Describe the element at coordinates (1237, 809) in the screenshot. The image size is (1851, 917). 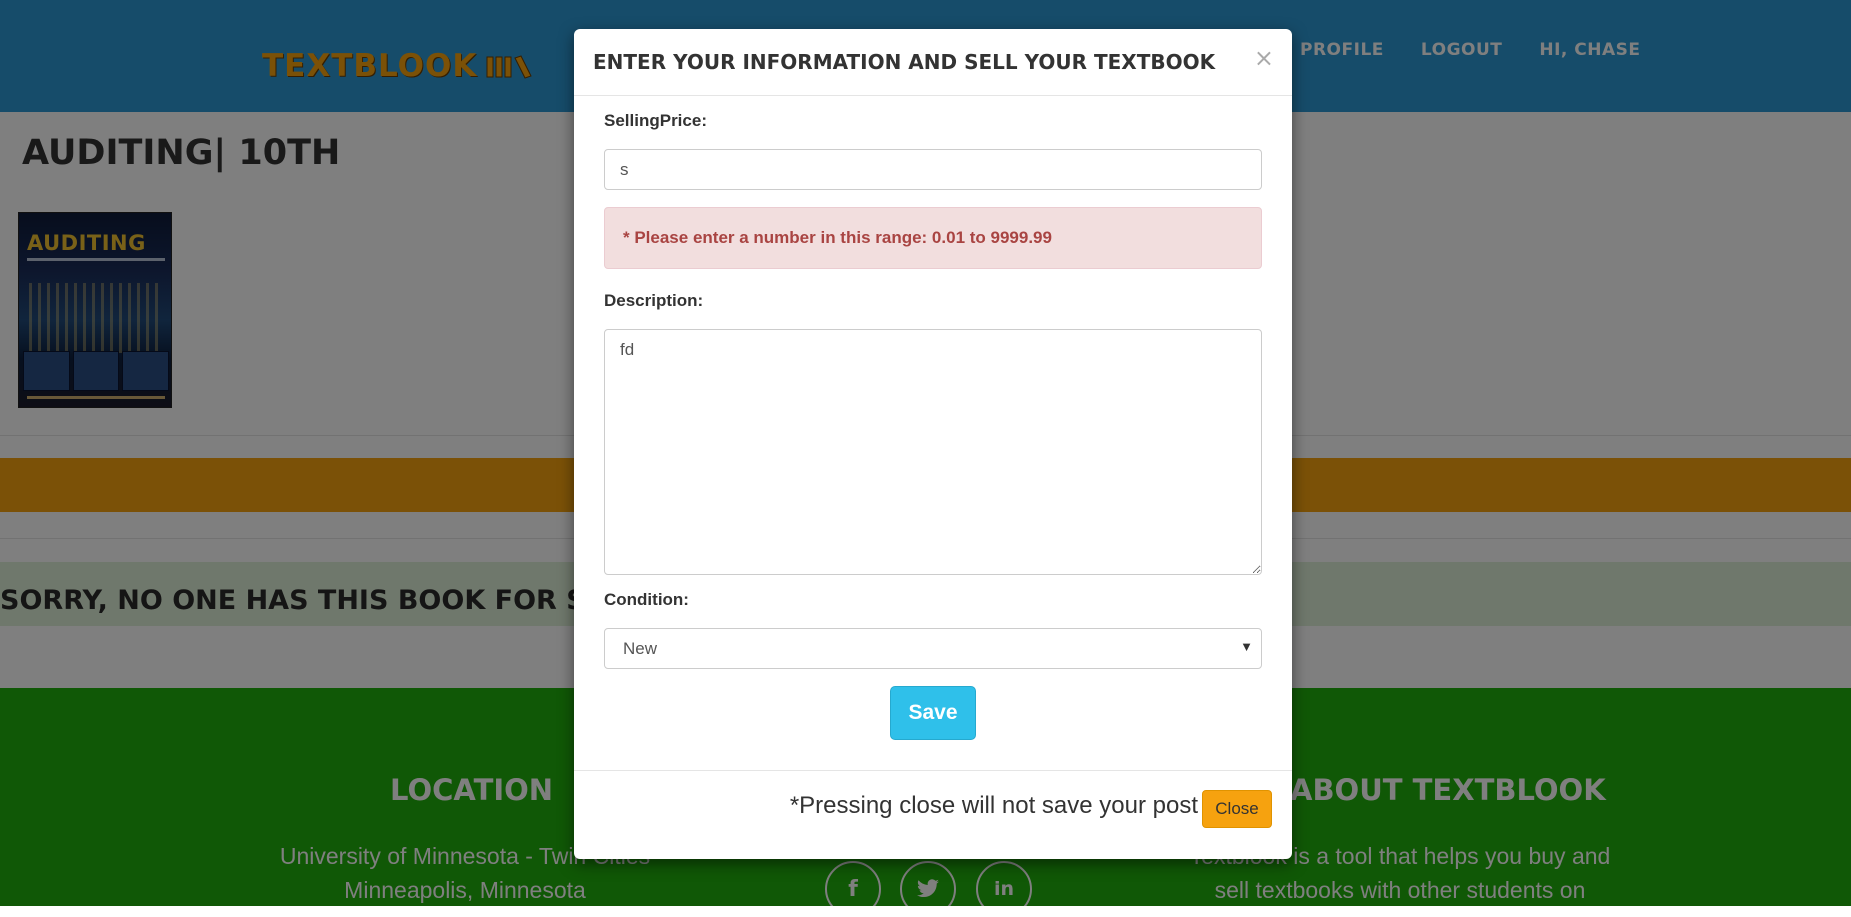
I see `close-button: Close` at that location.